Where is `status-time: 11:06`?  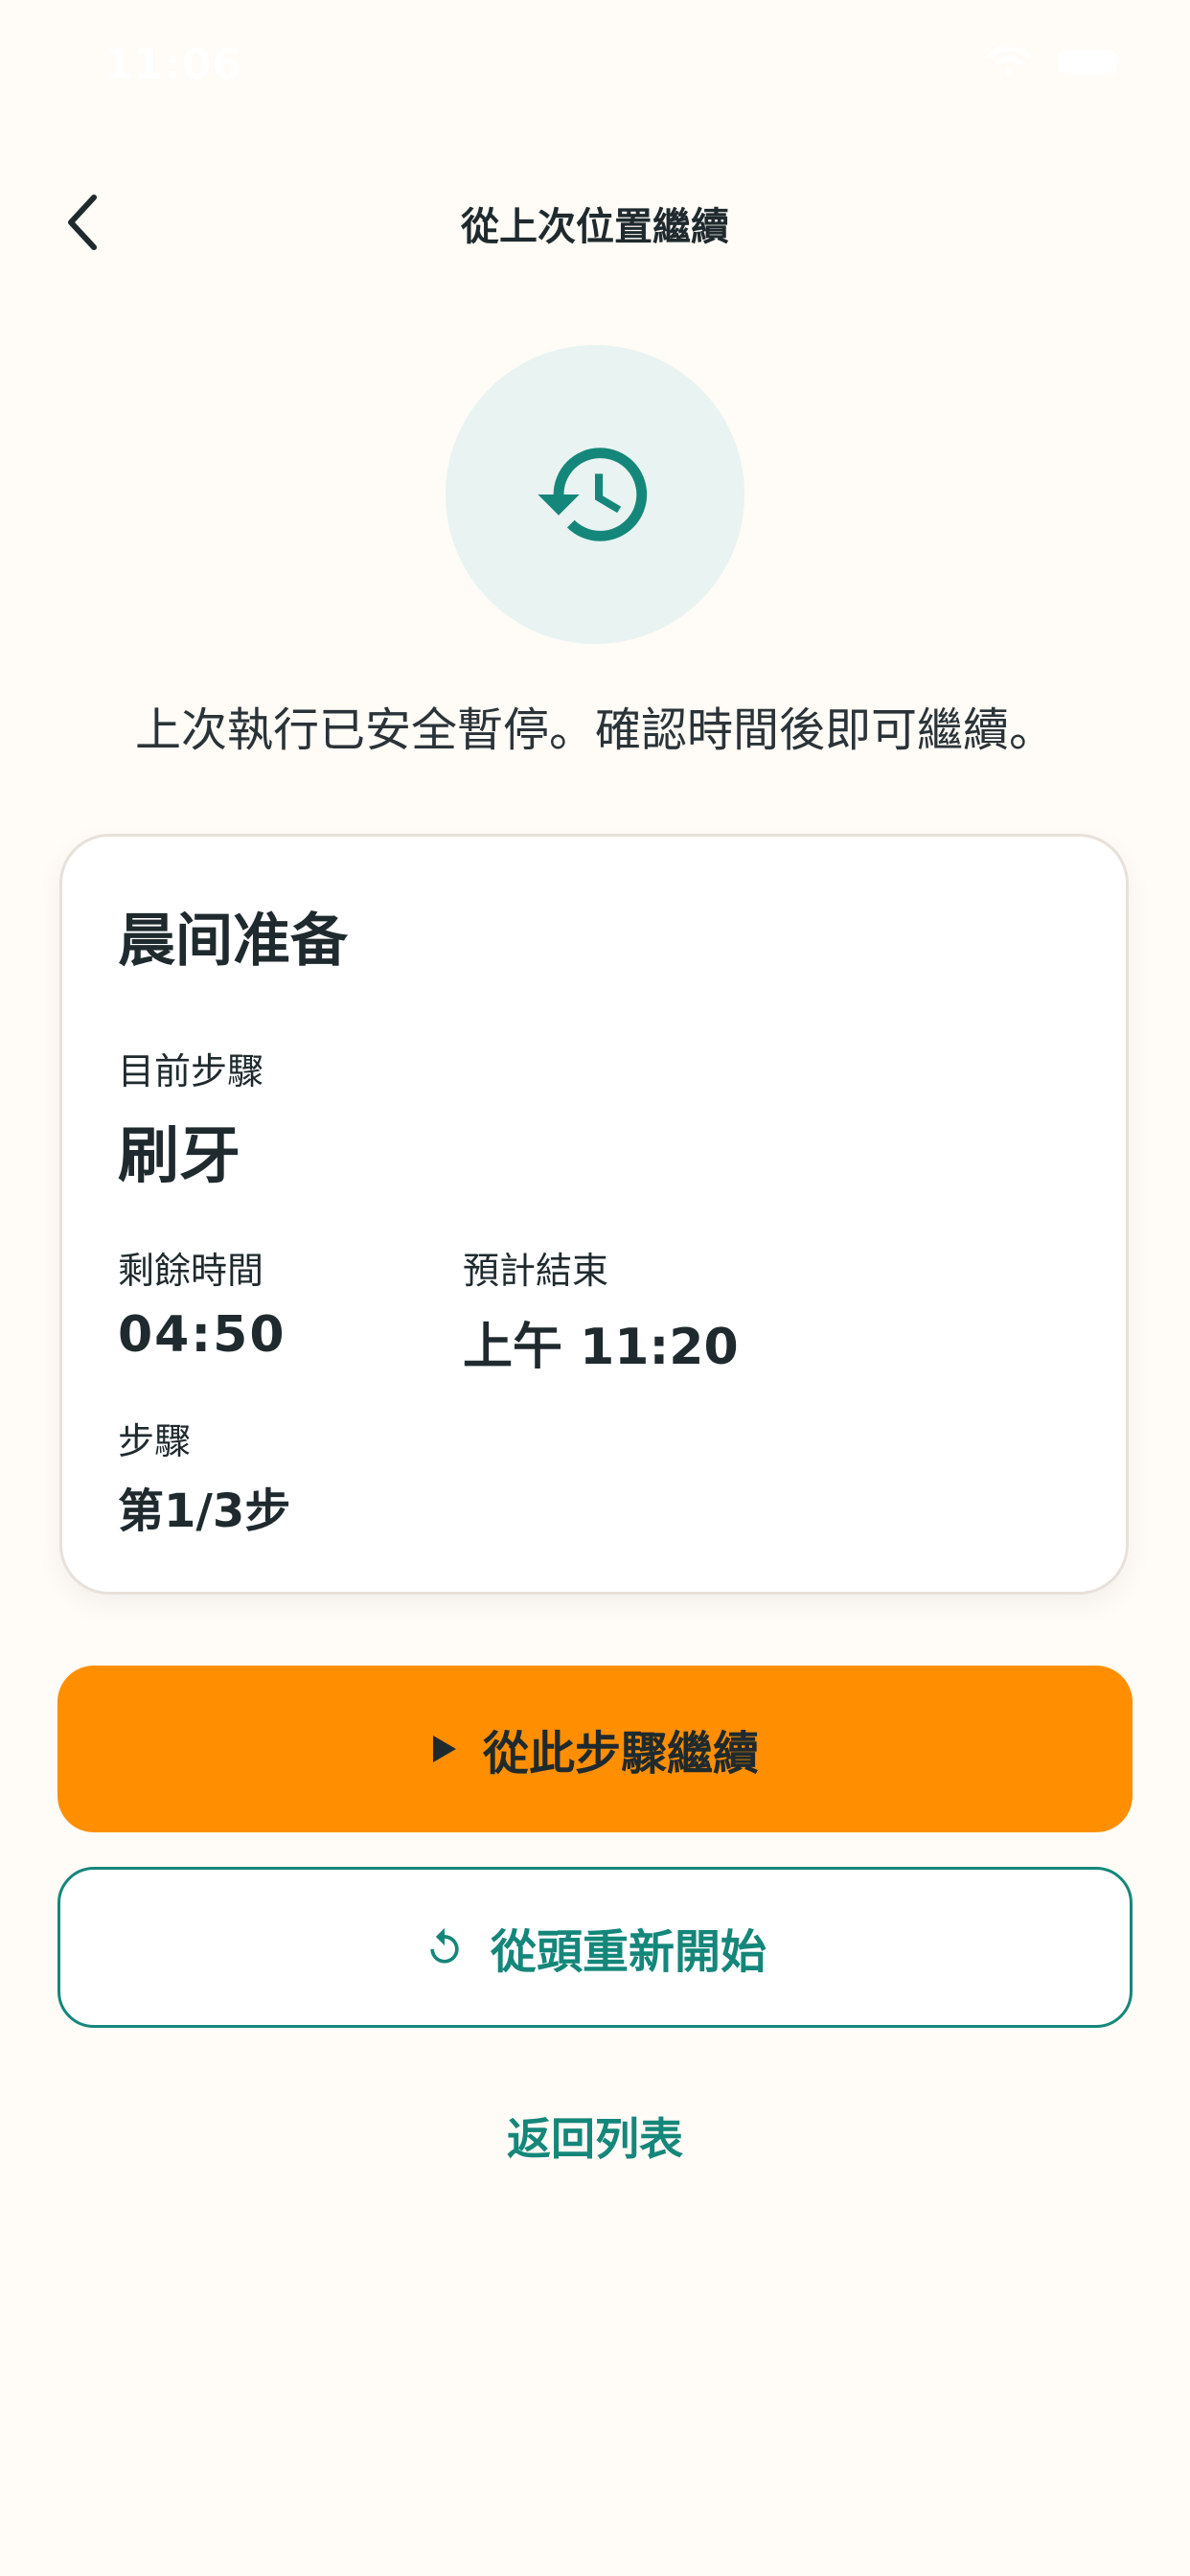 status-time: 11:06 is located at coordinates (173, 64).